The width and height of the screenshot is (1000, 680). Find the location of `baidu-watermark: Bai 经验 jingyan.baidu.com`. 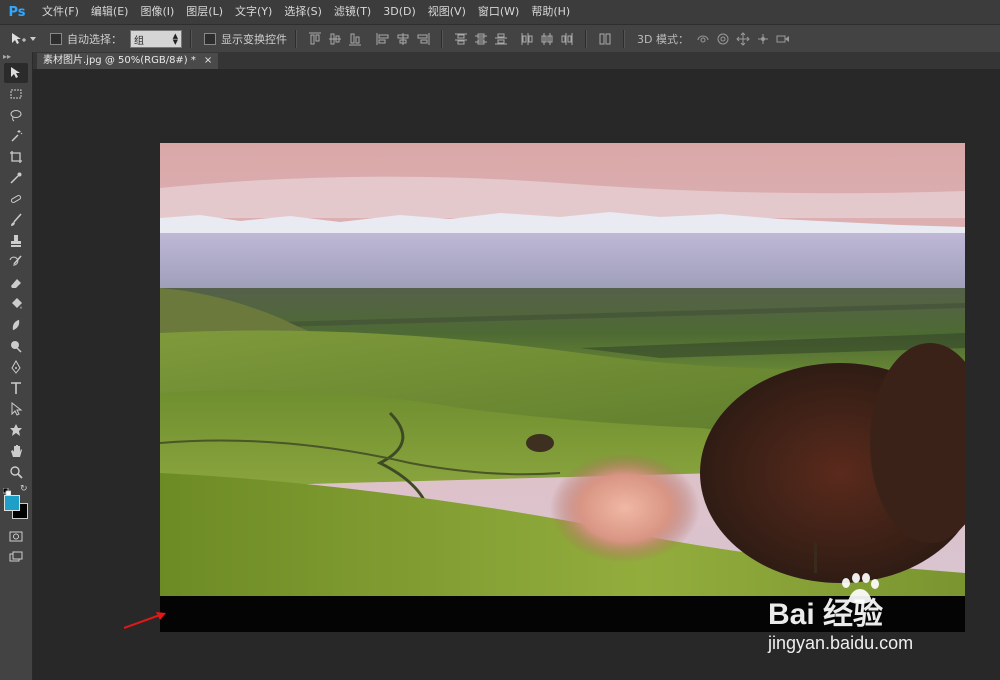

baidu-watermark: Bai 经验 jingyan.baidu.com is located at coordinates (868, 618).